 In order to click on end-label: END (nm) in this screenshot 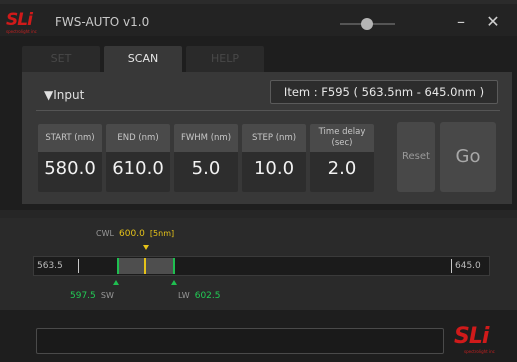, I will do `click(138, 138)`.